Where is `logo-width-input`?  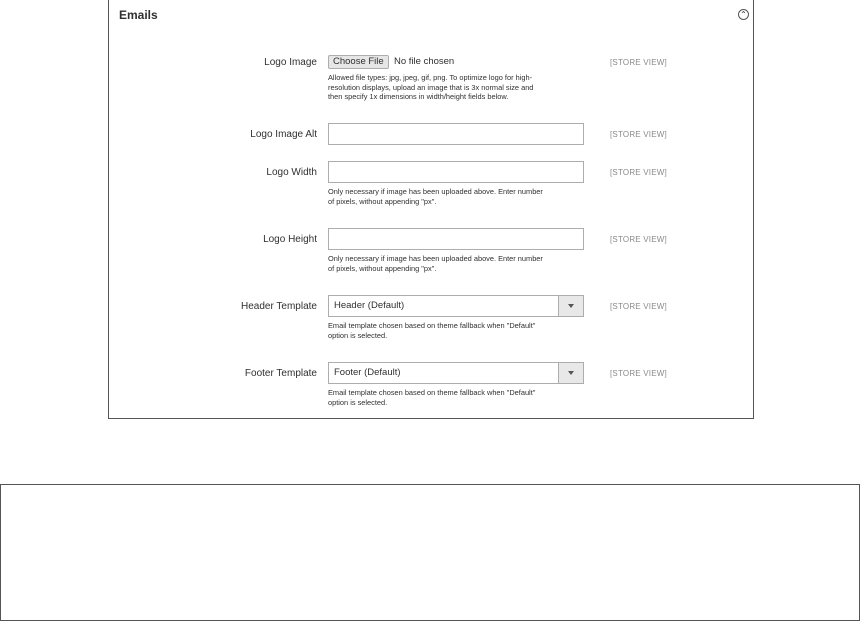 logo-width-input is located at coordinates (456, 172).